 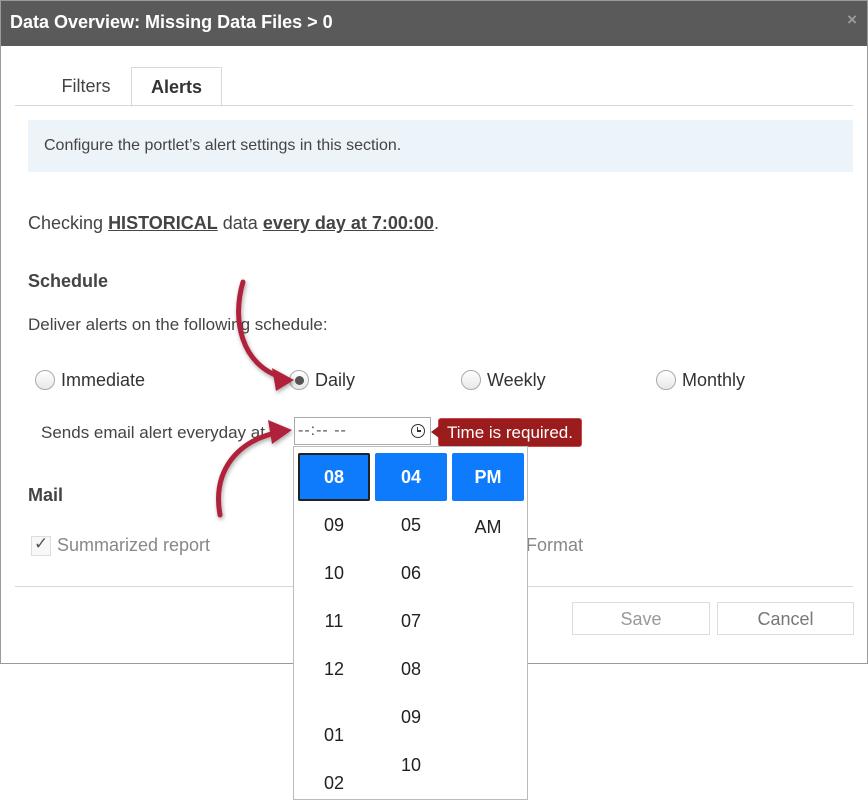 What do you see at coordinates (334, 525) in the screenshot?
I see `hour-option: 09` at bounding box center [334, 525].